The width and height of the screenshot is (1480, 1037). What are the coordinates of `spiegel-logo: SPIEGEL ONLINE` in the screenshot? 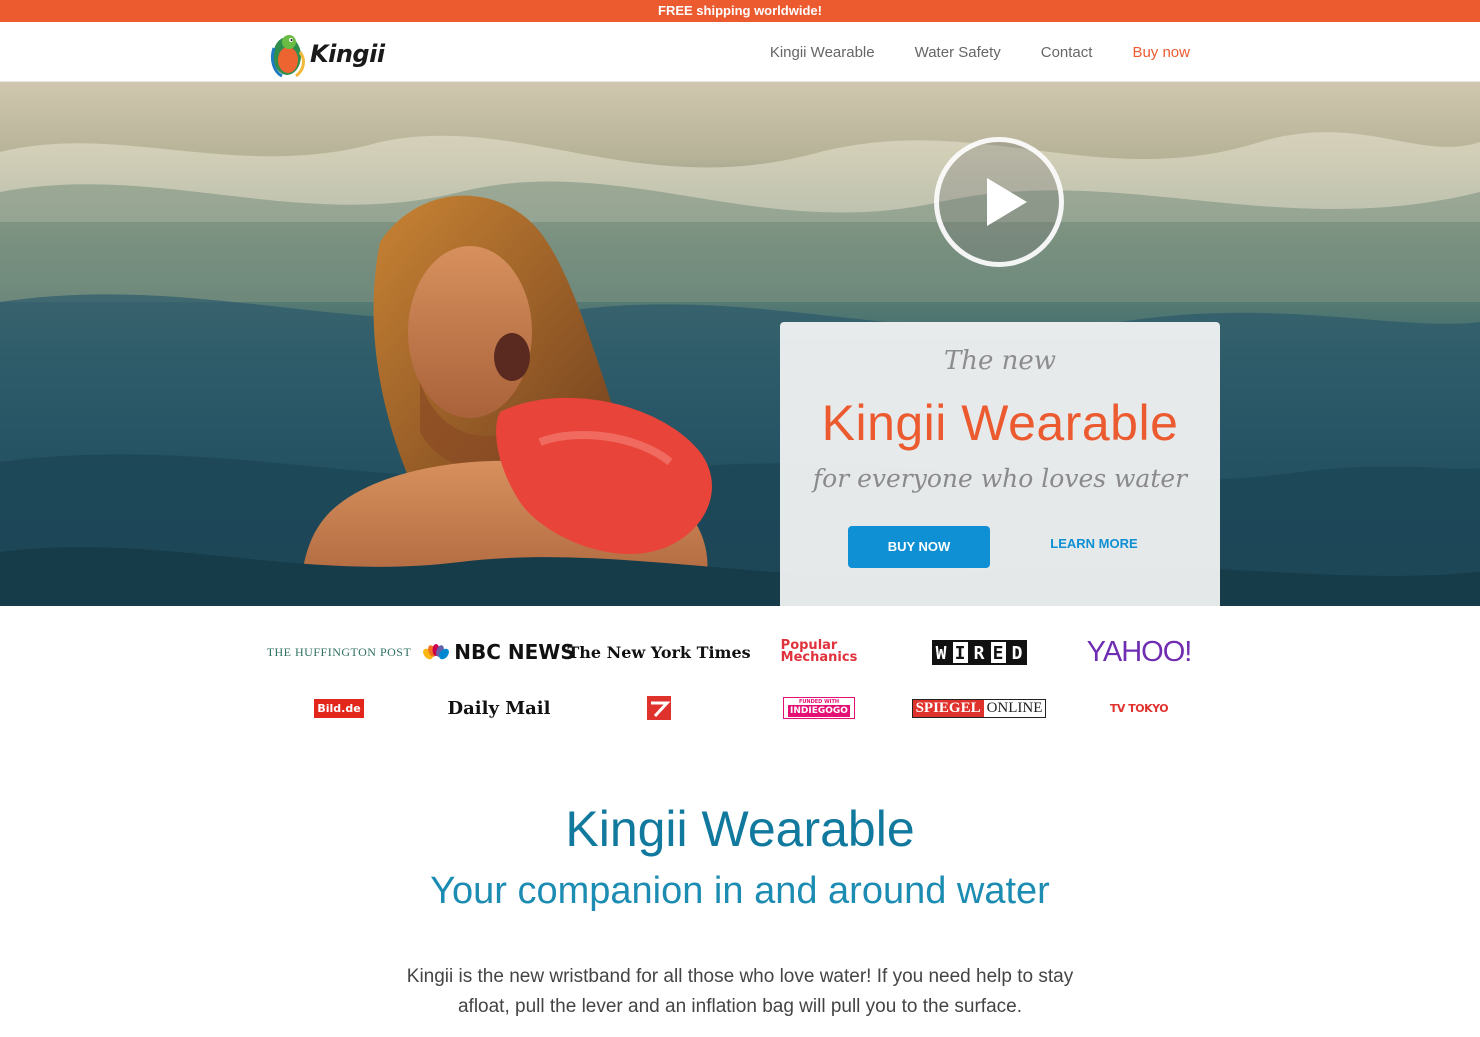 It's located at (979, 708).